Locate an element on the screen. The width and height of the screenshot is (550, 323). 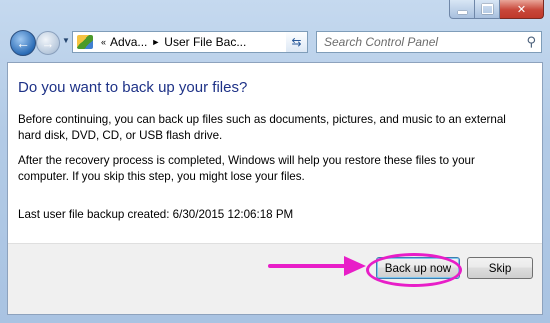
breadcrumb-overflow-chevron: « is located at coordinates (103, 42).